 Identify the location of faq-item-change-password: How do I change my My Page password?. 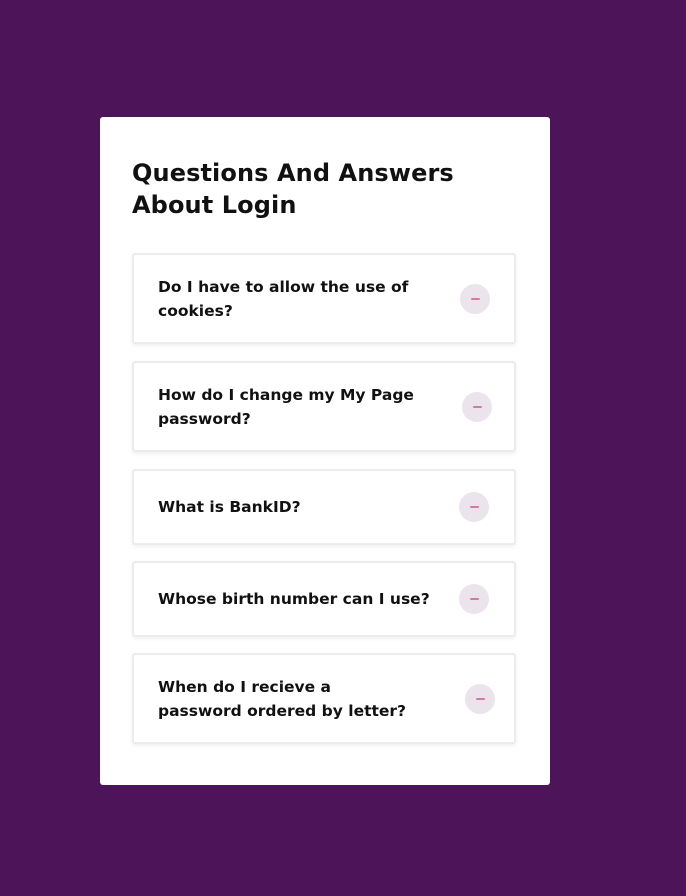
(324, 406).